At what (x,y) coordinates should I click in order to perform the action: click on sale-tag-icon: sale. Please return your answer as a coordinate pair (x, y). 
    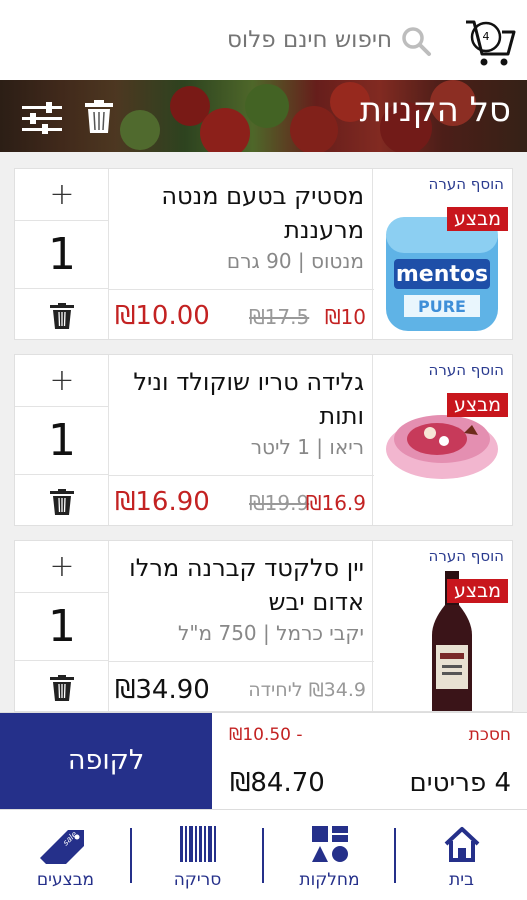
    Looking at the image, I should click on (62, 847).